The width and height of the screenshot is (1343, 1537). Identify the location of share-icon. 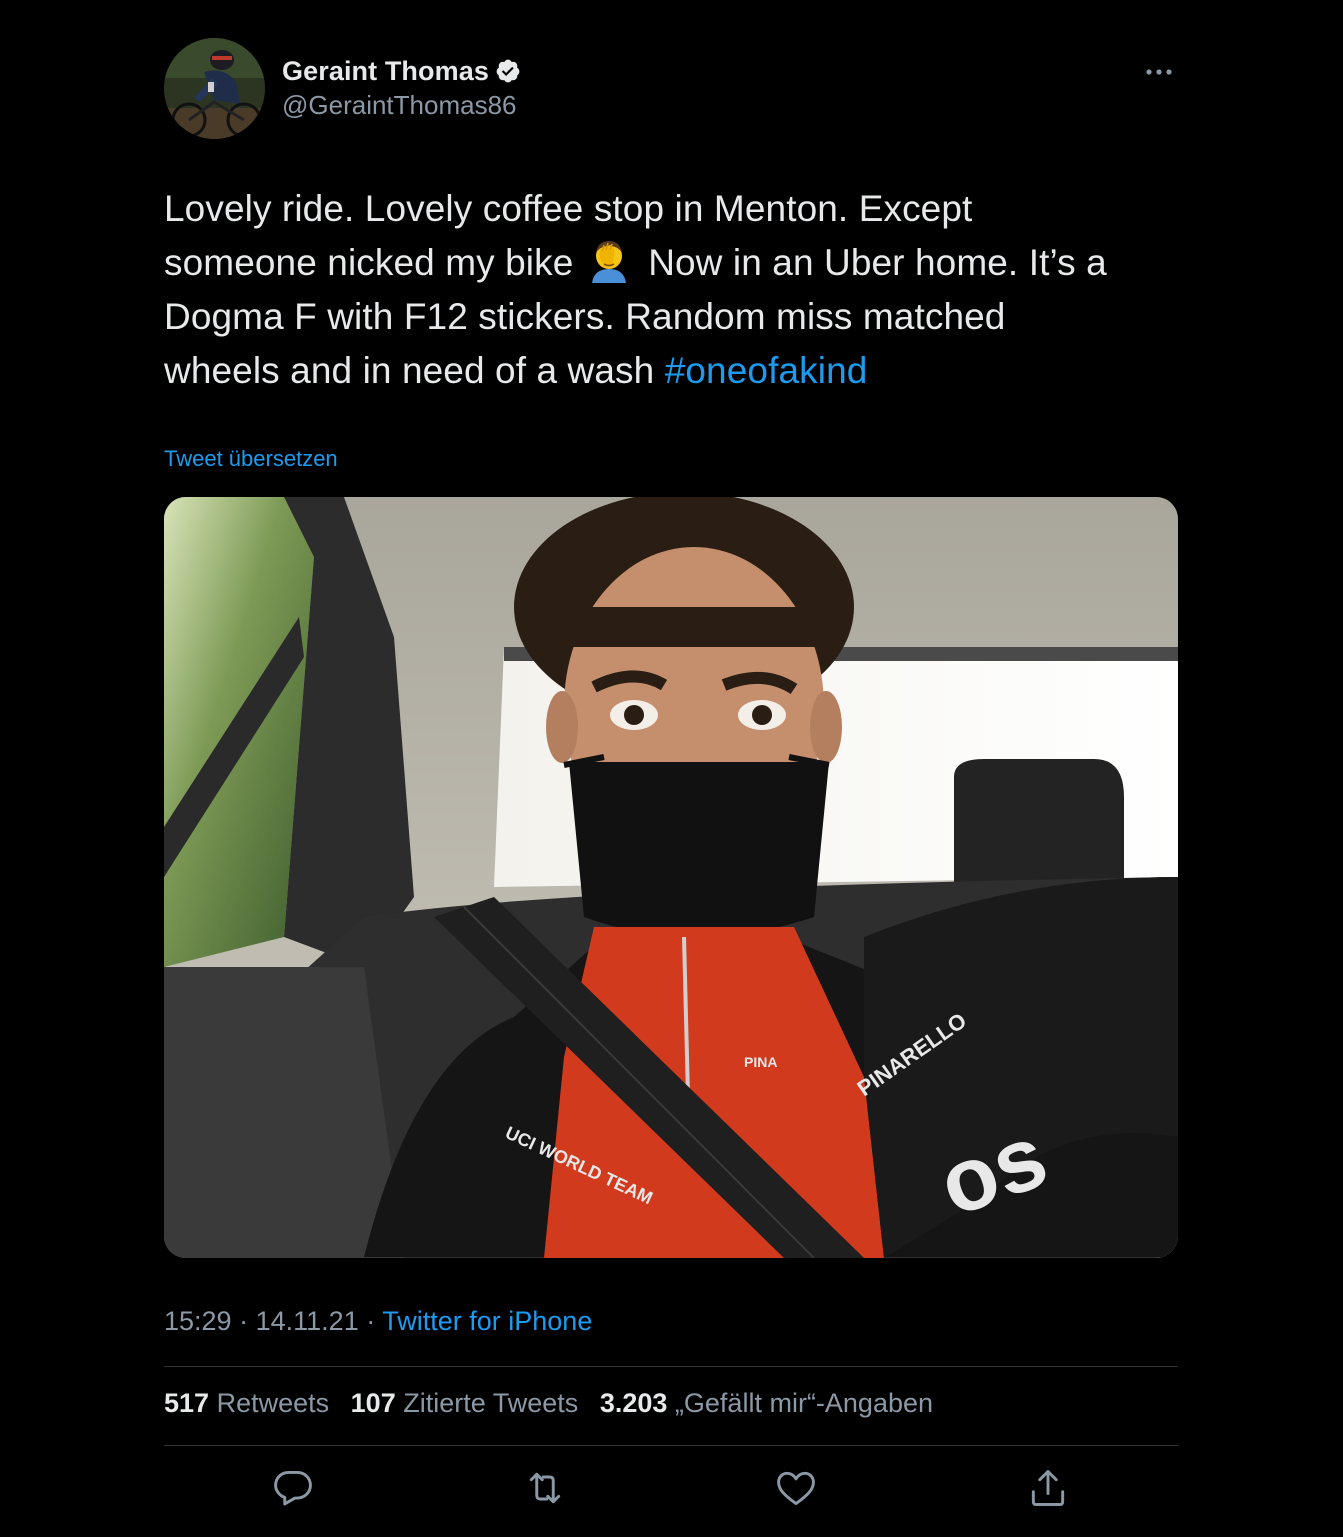
(1048, 1488).